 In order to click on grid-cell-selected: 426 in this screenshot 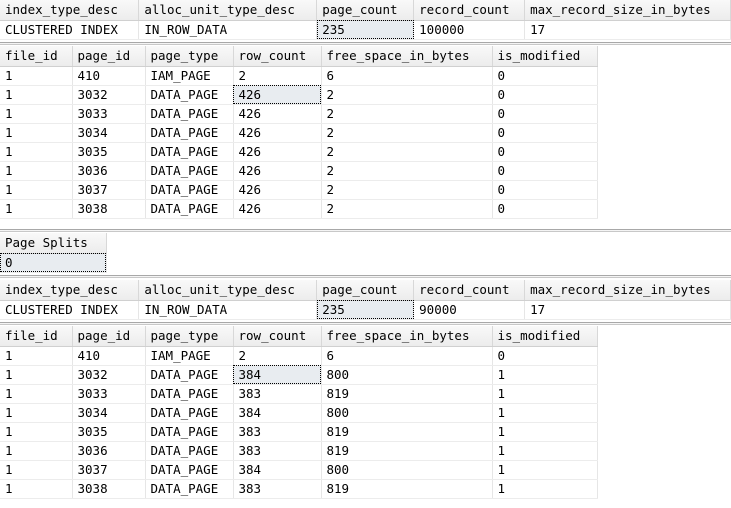, I will do `click(277, 95)`.